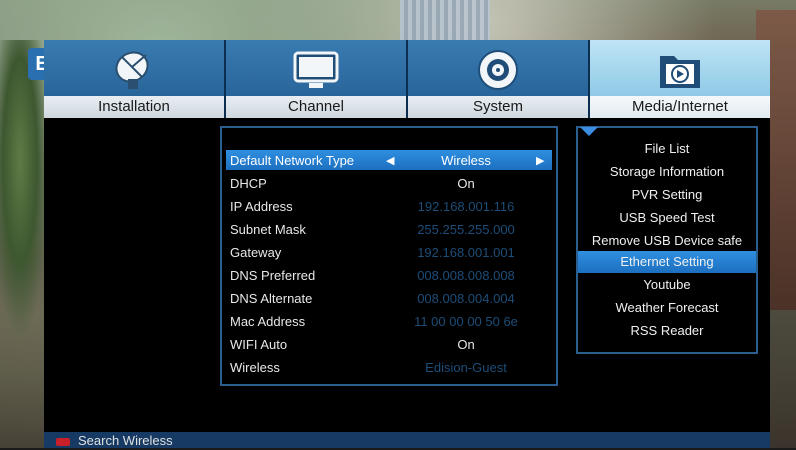 The height and width of the screenshot is (450, 796). What do you see at coordinates (667, 262) in the screenshot?
I see `menu-item-ethernet-setting: Ethernet Setting` at bounding box center [667, 262].